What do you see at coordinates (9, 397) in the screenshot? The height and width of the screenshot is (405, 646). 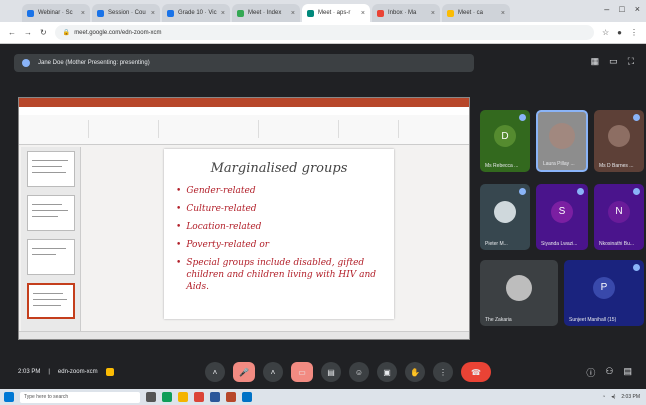 I see `windows-start-icon` at bounding box center [9, 397].